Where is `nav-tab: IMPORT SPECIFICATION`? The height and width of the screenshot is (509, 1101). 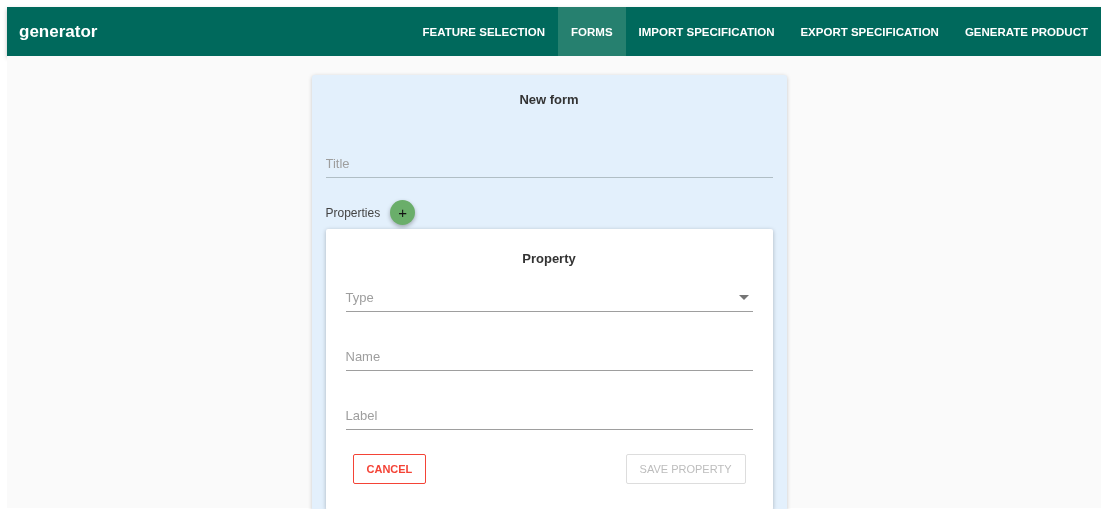 nav-tab: IMPORT SPECIFICATION is located at coordinates (706, 31).